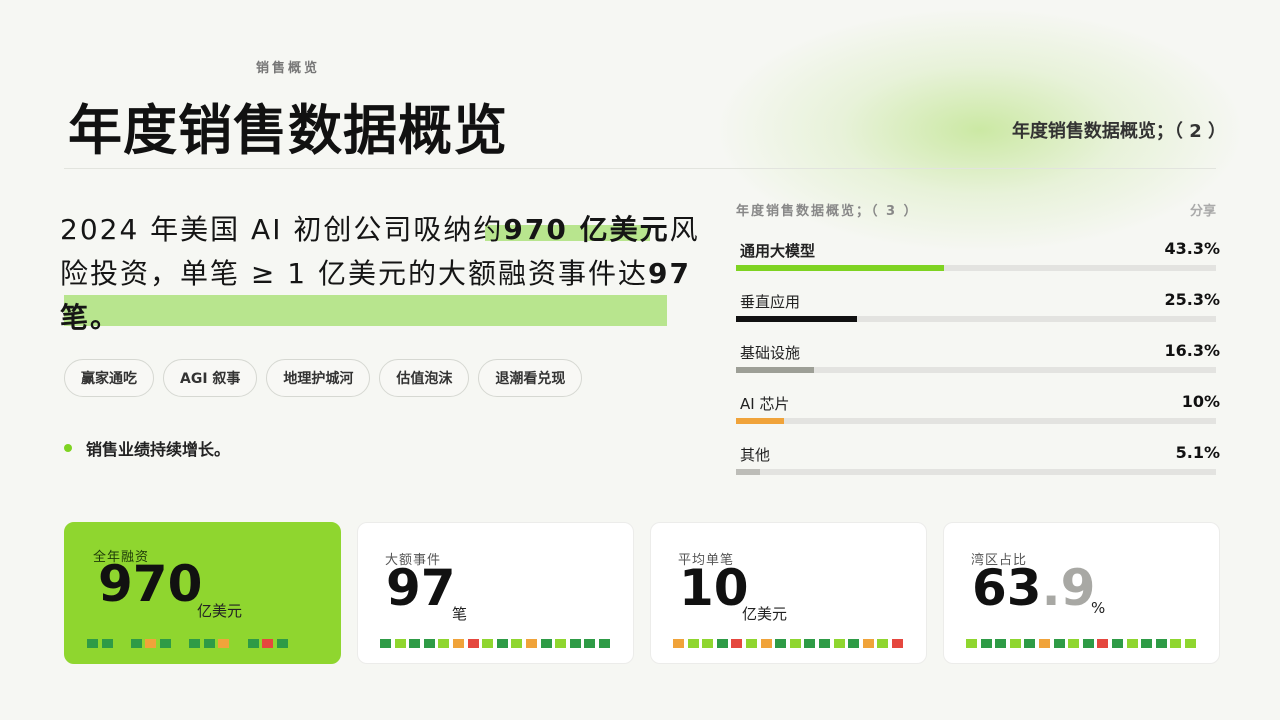  I want to click on kpi-value: 63.9, so click(1033, 588).